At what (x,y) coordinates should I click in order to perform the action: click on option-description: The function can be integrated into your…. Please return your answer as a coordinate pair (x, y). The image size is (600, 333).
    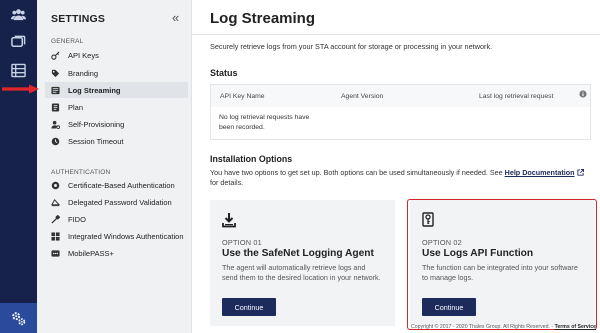
    Looking at the image, I should click on (500, 272).